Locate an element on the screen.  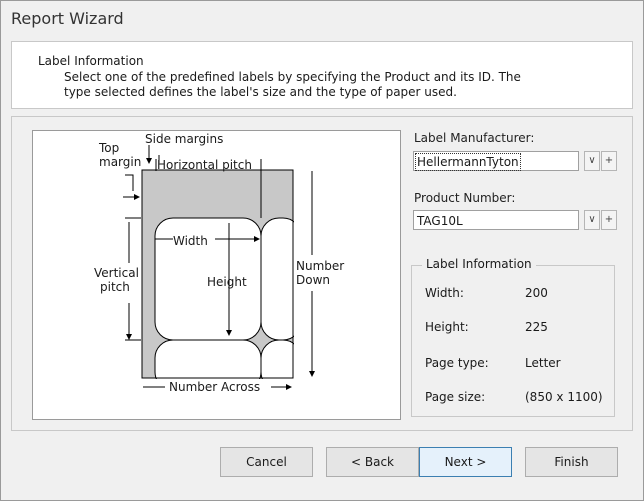
width-label: Width is located at coordinates (190, 241).